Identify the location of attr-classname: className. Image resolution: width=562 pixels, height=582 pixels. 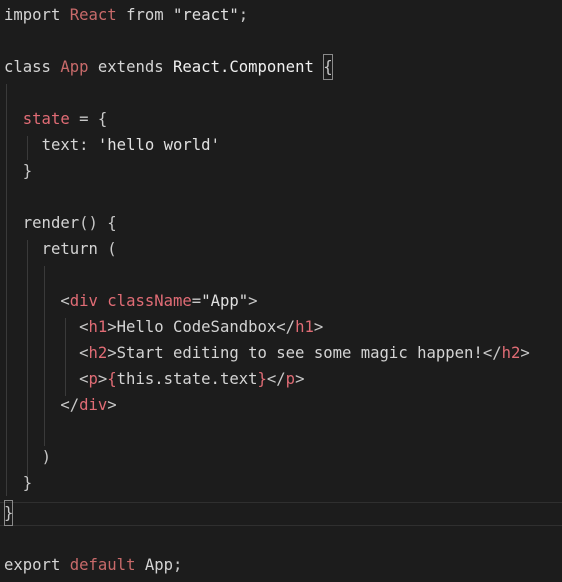
(149, 301).